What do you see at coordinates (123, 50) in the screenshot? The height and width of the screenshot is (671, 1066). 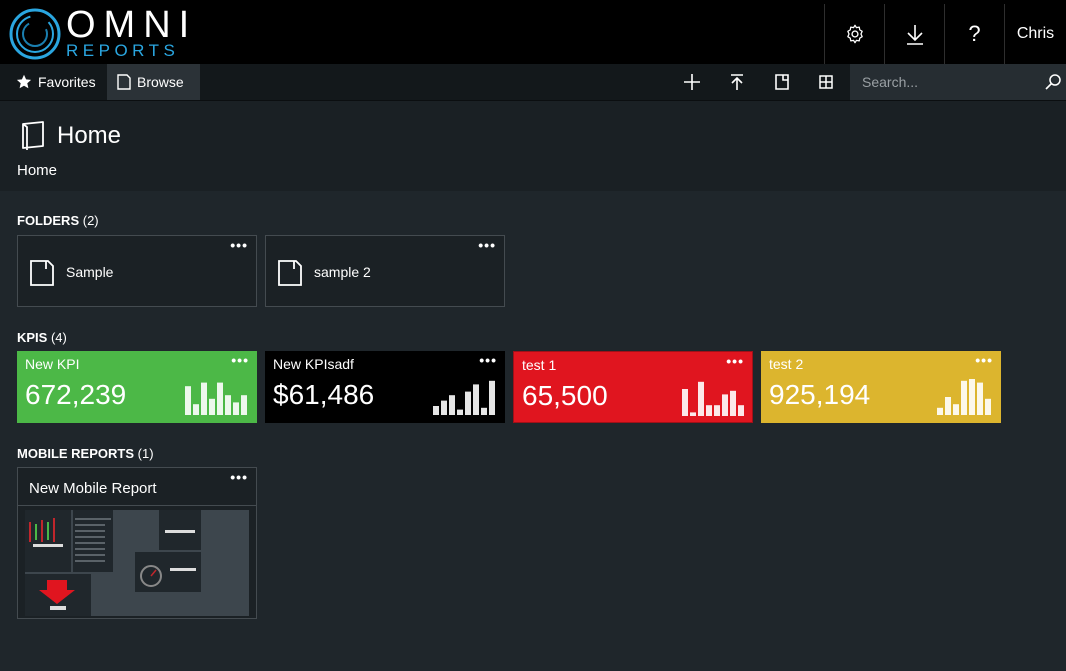 I see `logo-reports-text: REPORTS` at bounding box center [123, 50].